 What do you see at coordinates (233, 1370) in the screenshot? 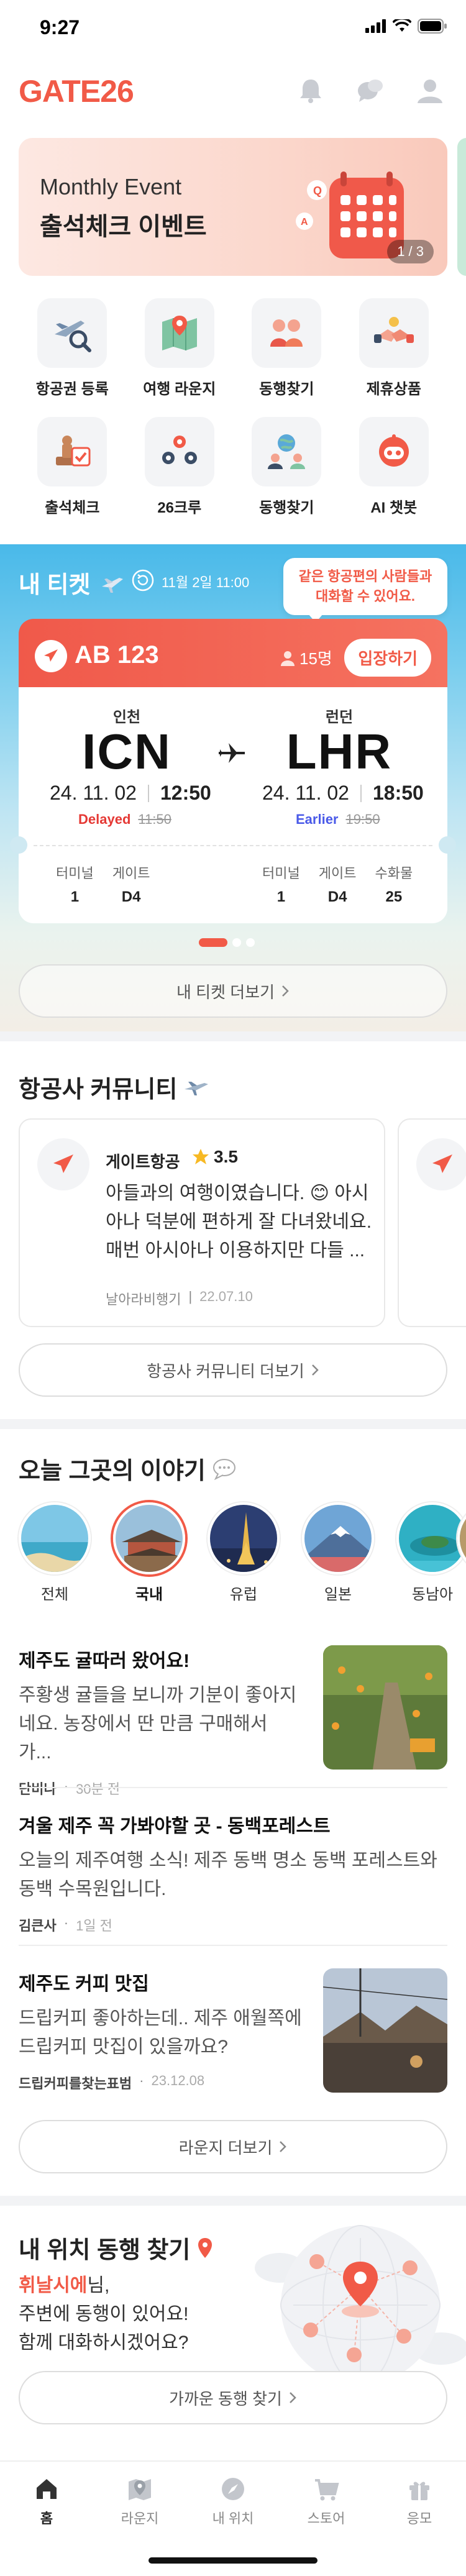
I see `community-more-button: 항공사 커뮤니티 더보기` at bounding box center [233, 1370].